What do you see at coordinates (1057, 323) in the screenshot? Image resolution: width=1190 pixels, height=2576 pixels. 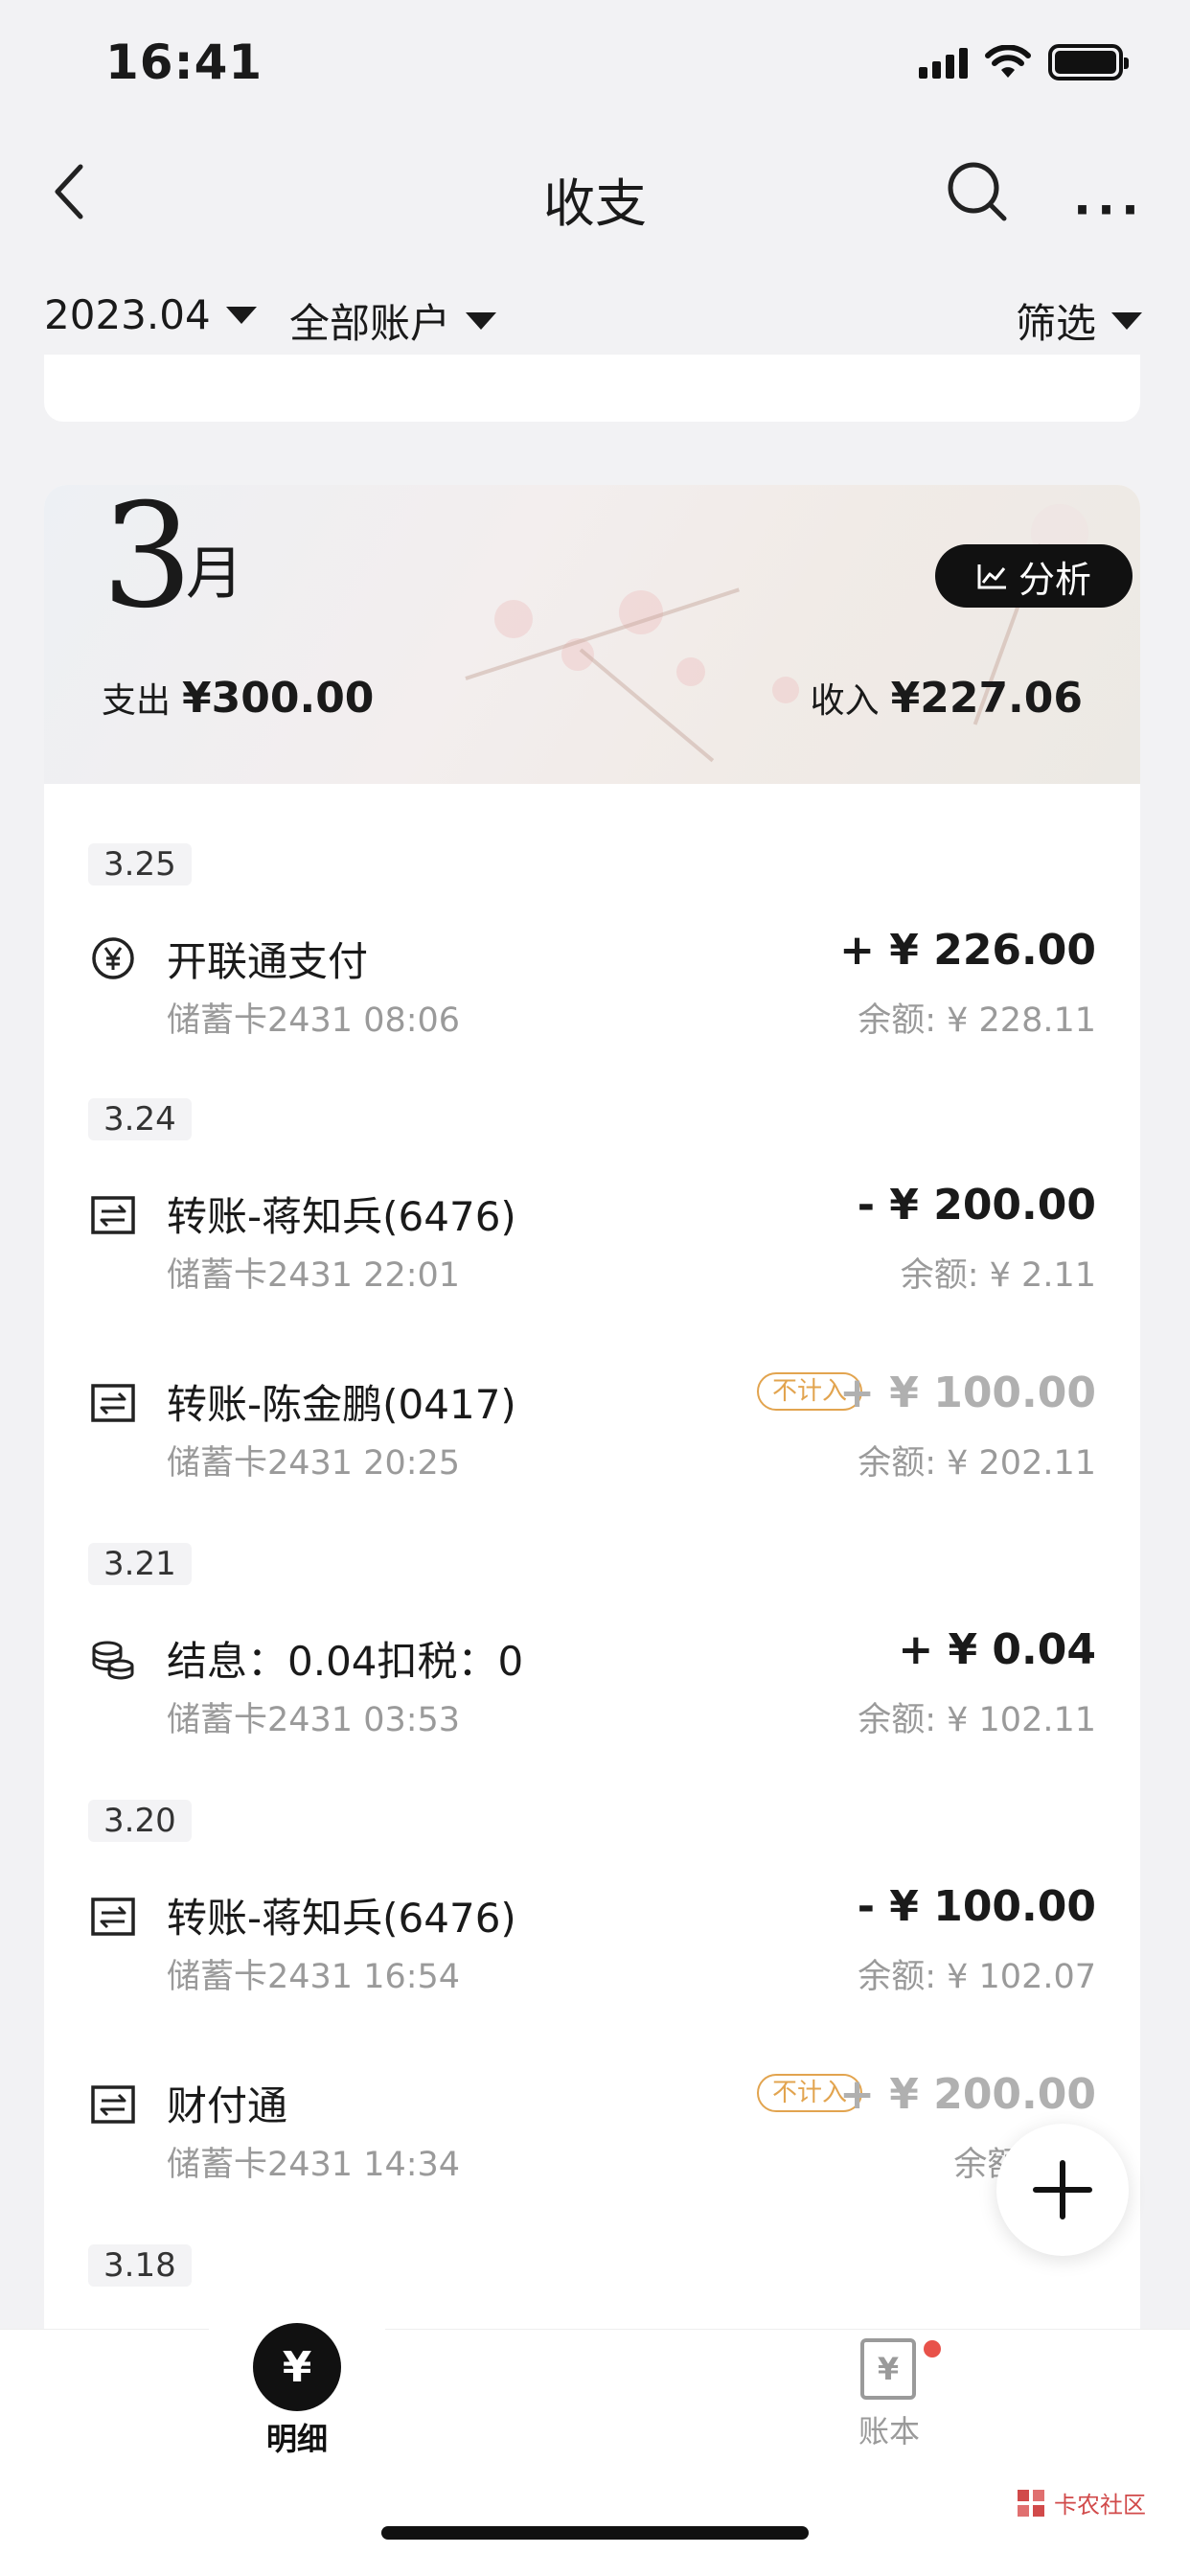 I see `filter-button-label: 筛选` at bounding box center [1057, 323].